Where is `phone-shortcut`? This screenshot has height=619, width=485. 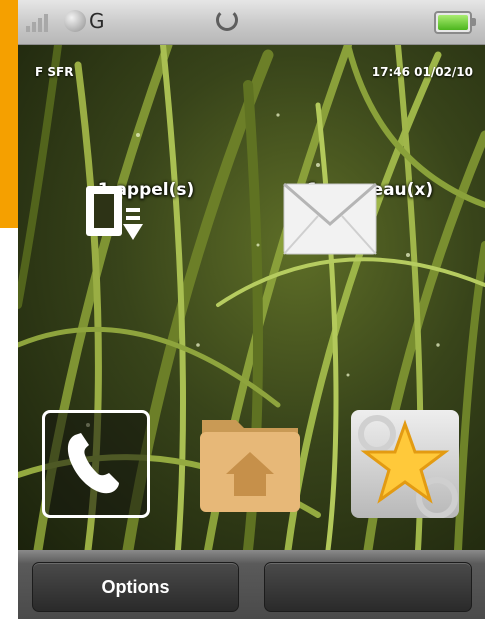 phone-shortcut is located at coordinates (96, 464).